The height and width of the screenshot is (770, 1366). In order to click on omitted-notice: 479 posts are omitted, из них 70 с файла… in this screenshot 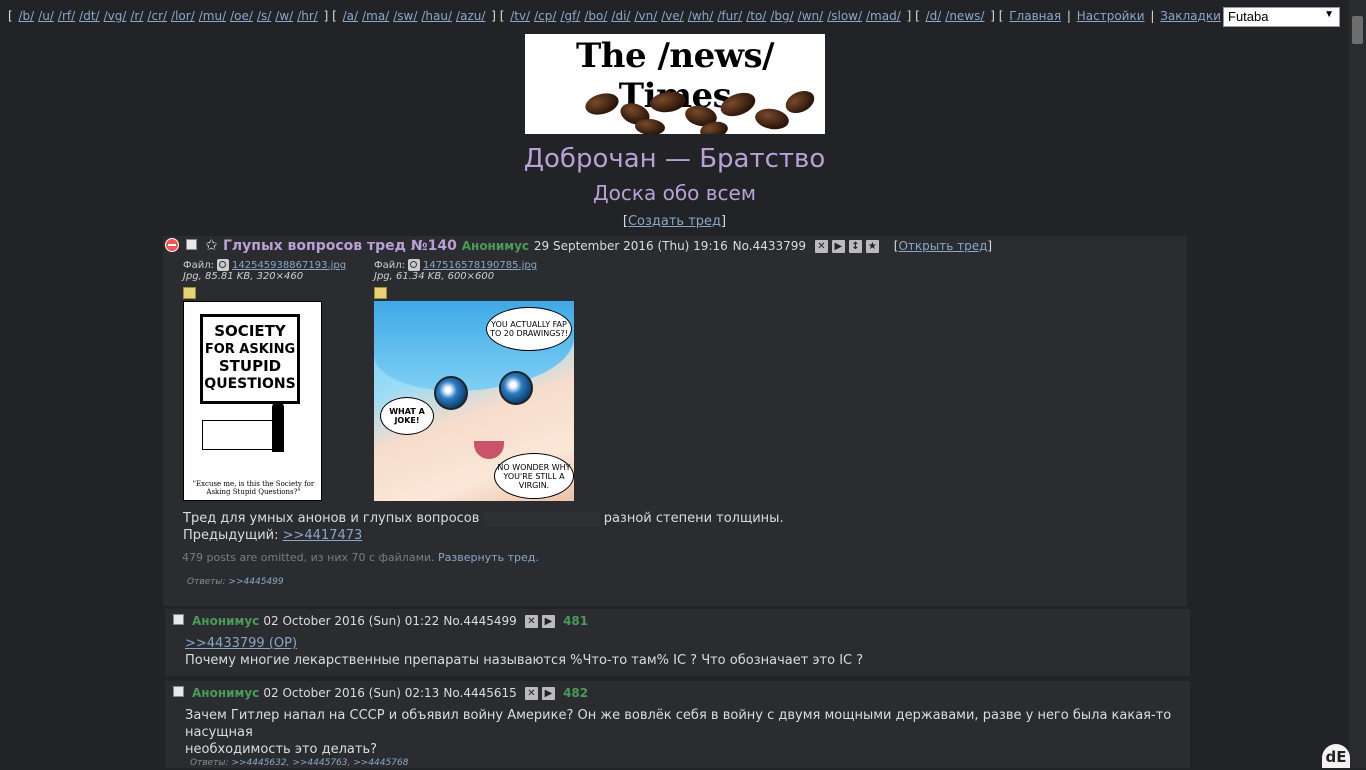, I will do `click(360, 557)`.